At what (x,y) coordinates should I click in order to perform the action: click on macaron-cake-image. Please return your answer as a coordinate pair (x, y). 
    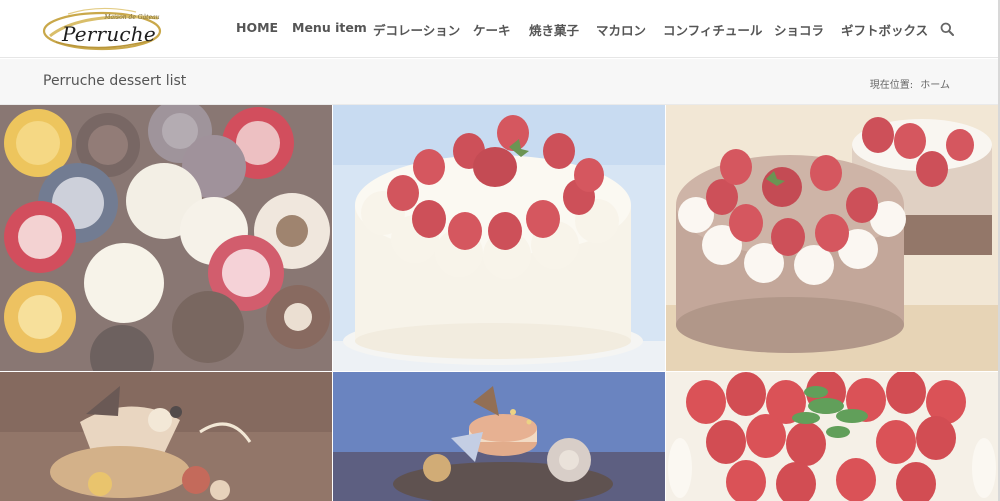
    Looking at the image, I should click on (499, 436).